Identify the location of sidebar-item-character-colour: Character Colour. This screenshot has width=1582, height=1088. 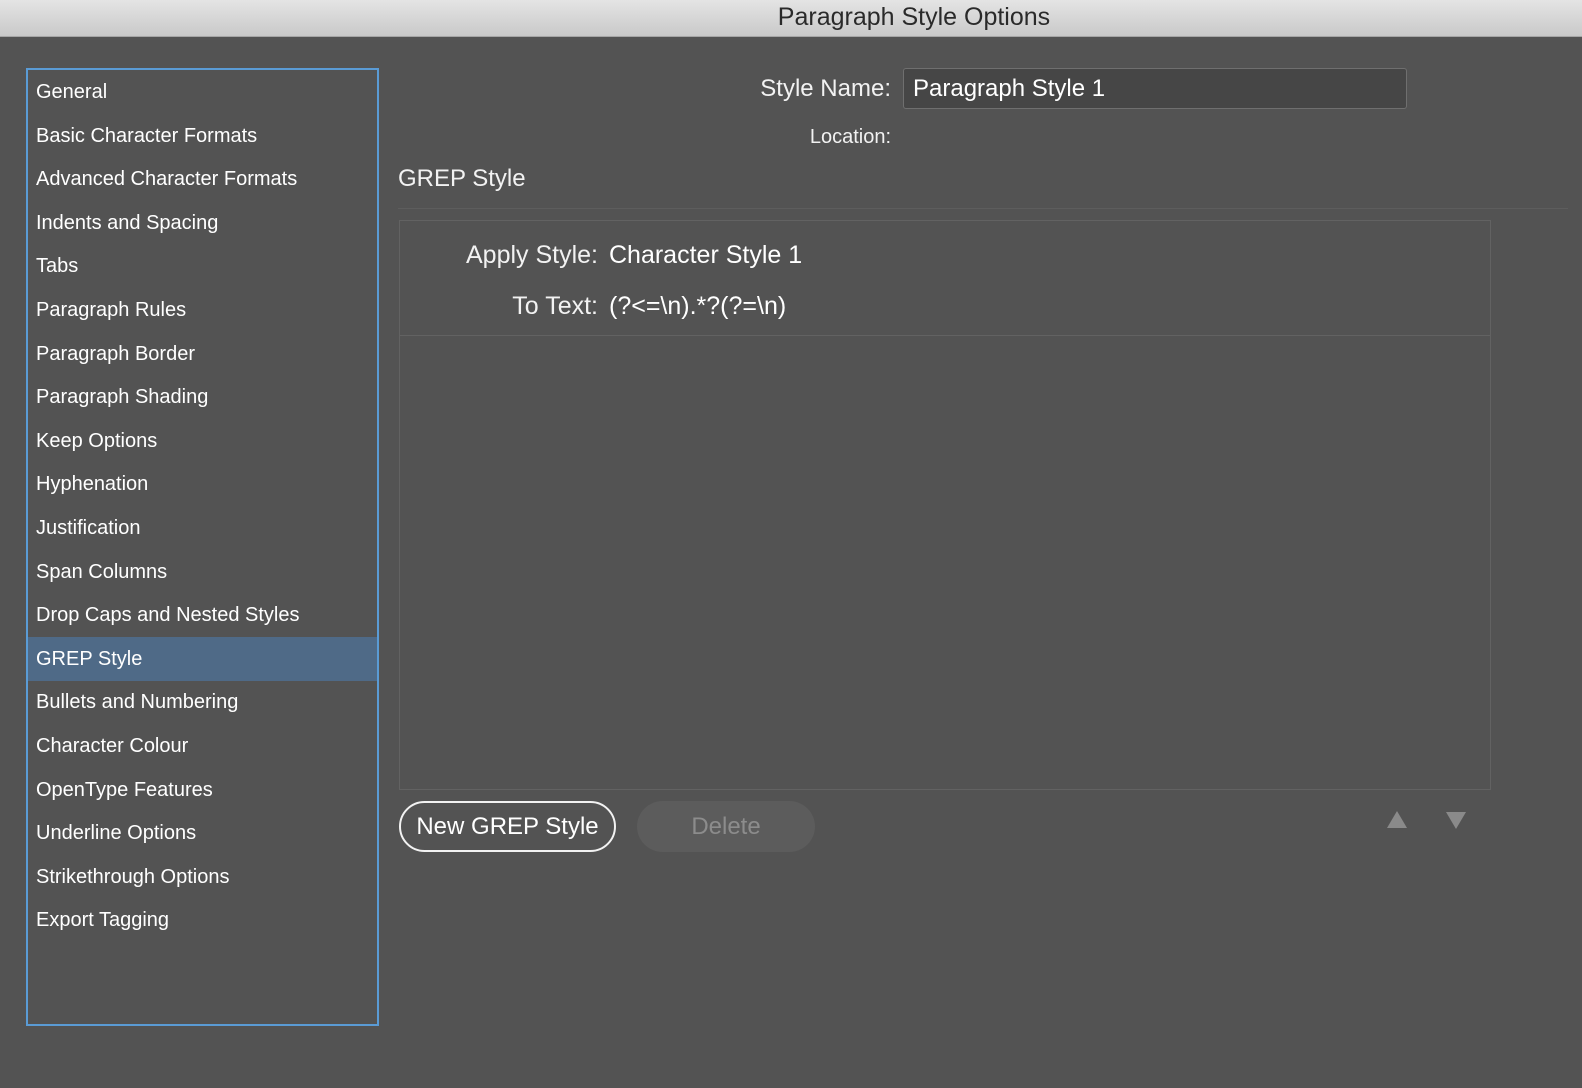
(202, 746).